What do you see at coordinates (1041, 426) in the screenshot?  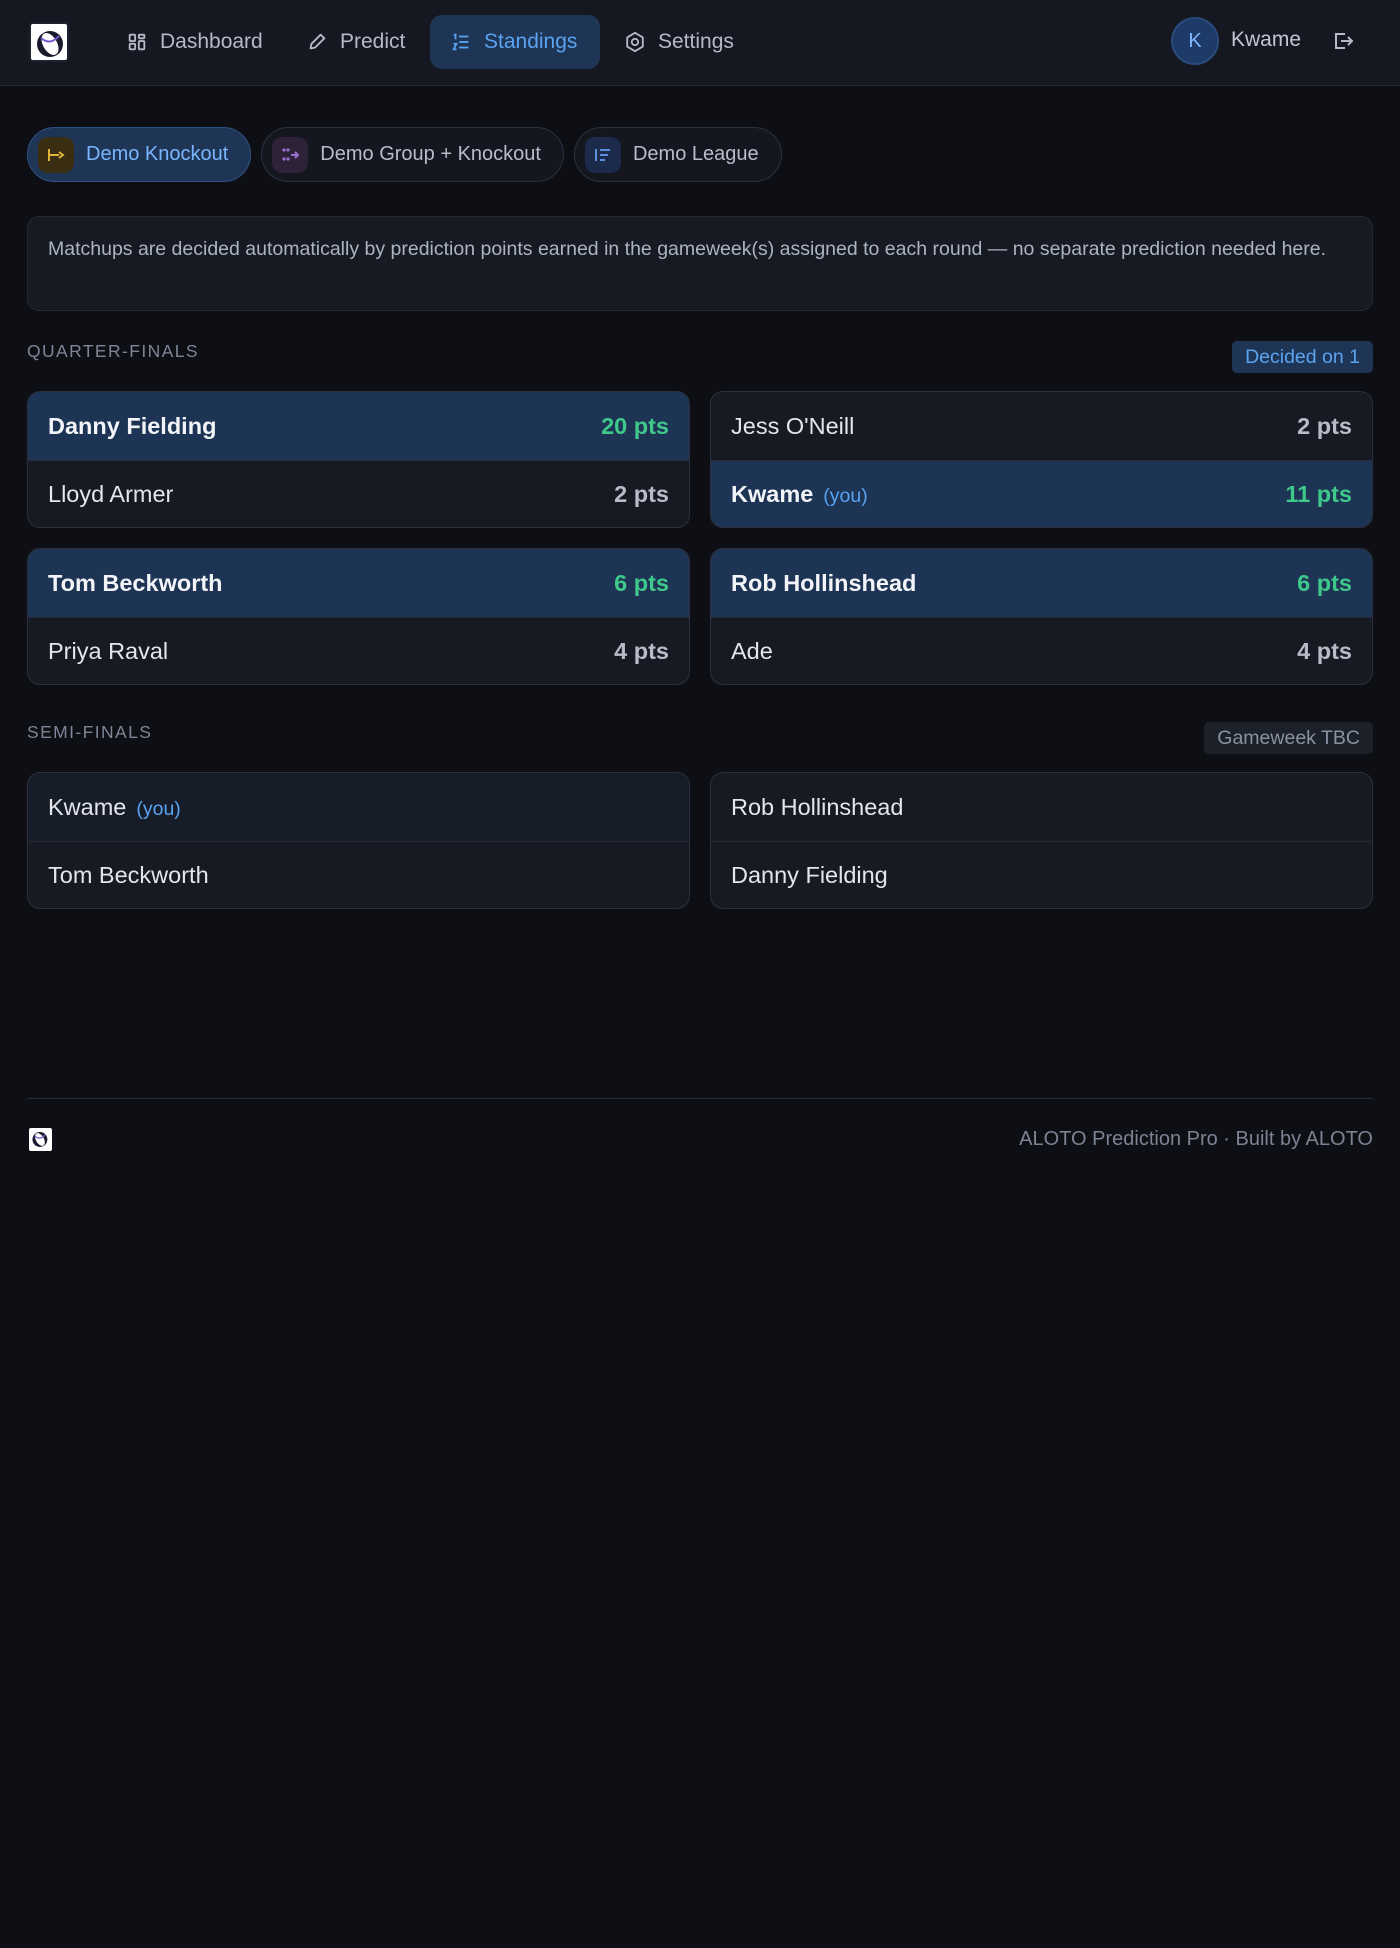 I see `match-row: Jess O'Neill 2 pts` at bounding box center [1041, 426].